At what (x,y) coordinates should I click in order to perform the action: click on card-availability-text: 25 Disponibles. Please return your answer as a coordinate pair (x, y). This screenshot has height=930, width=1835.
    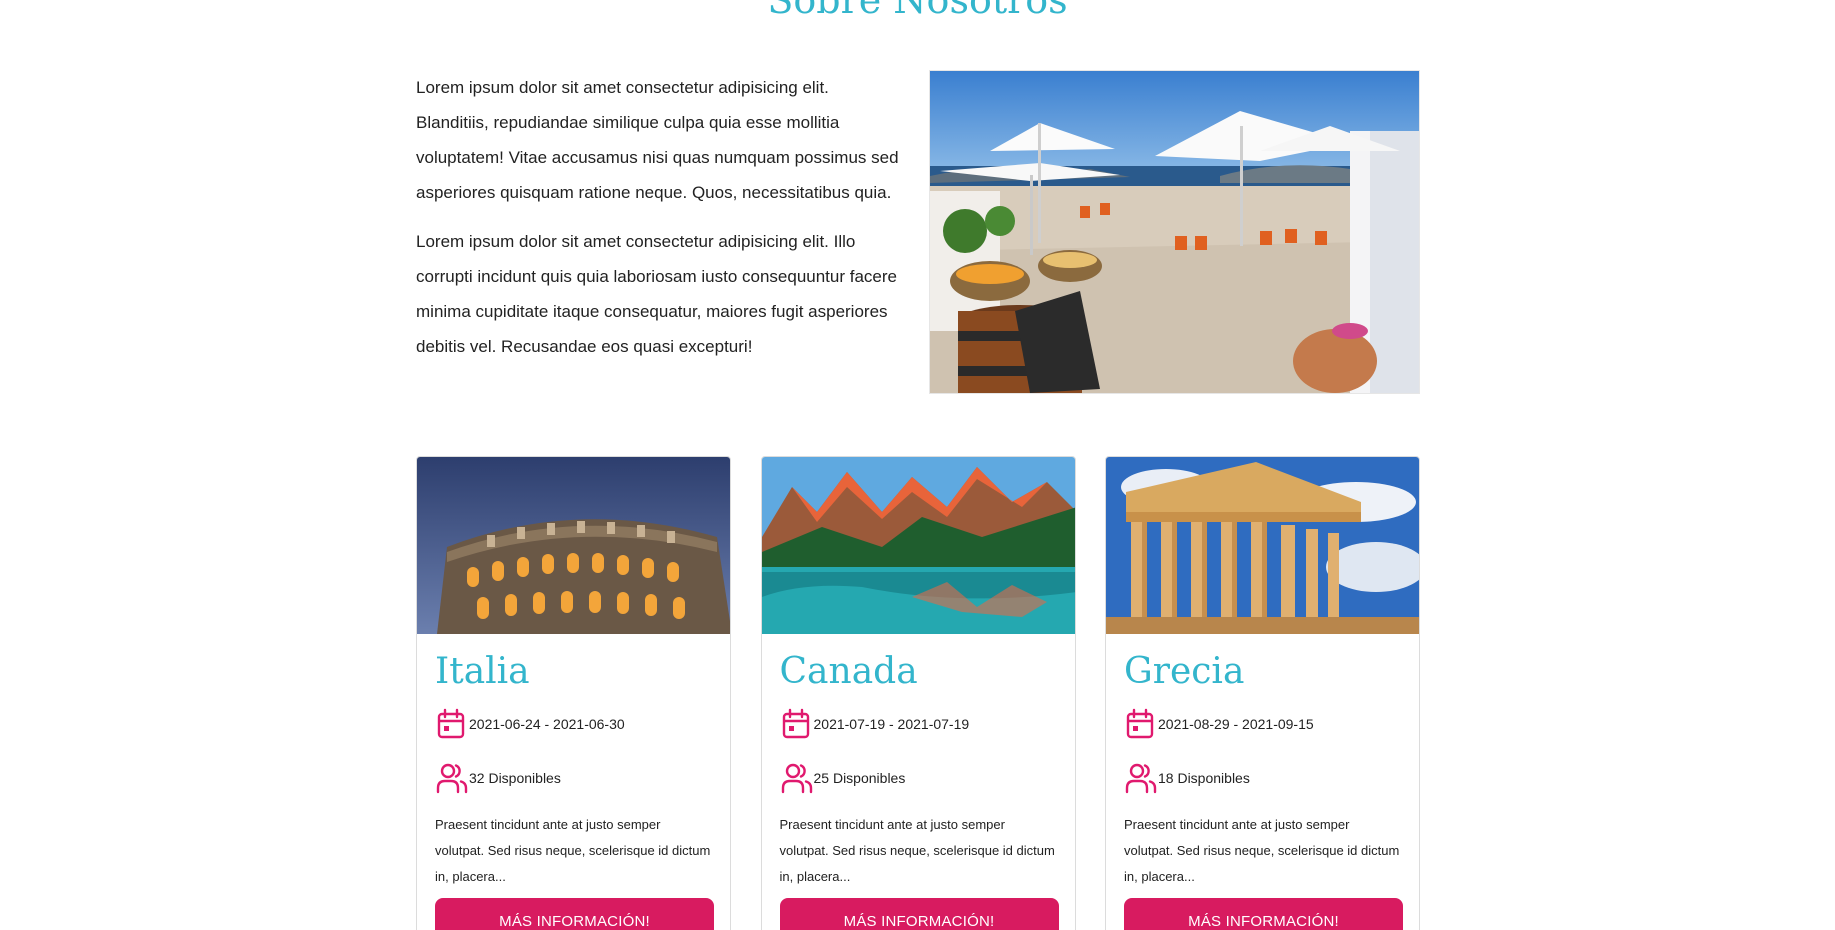
    Looking at the image, I should click on (859, 778).